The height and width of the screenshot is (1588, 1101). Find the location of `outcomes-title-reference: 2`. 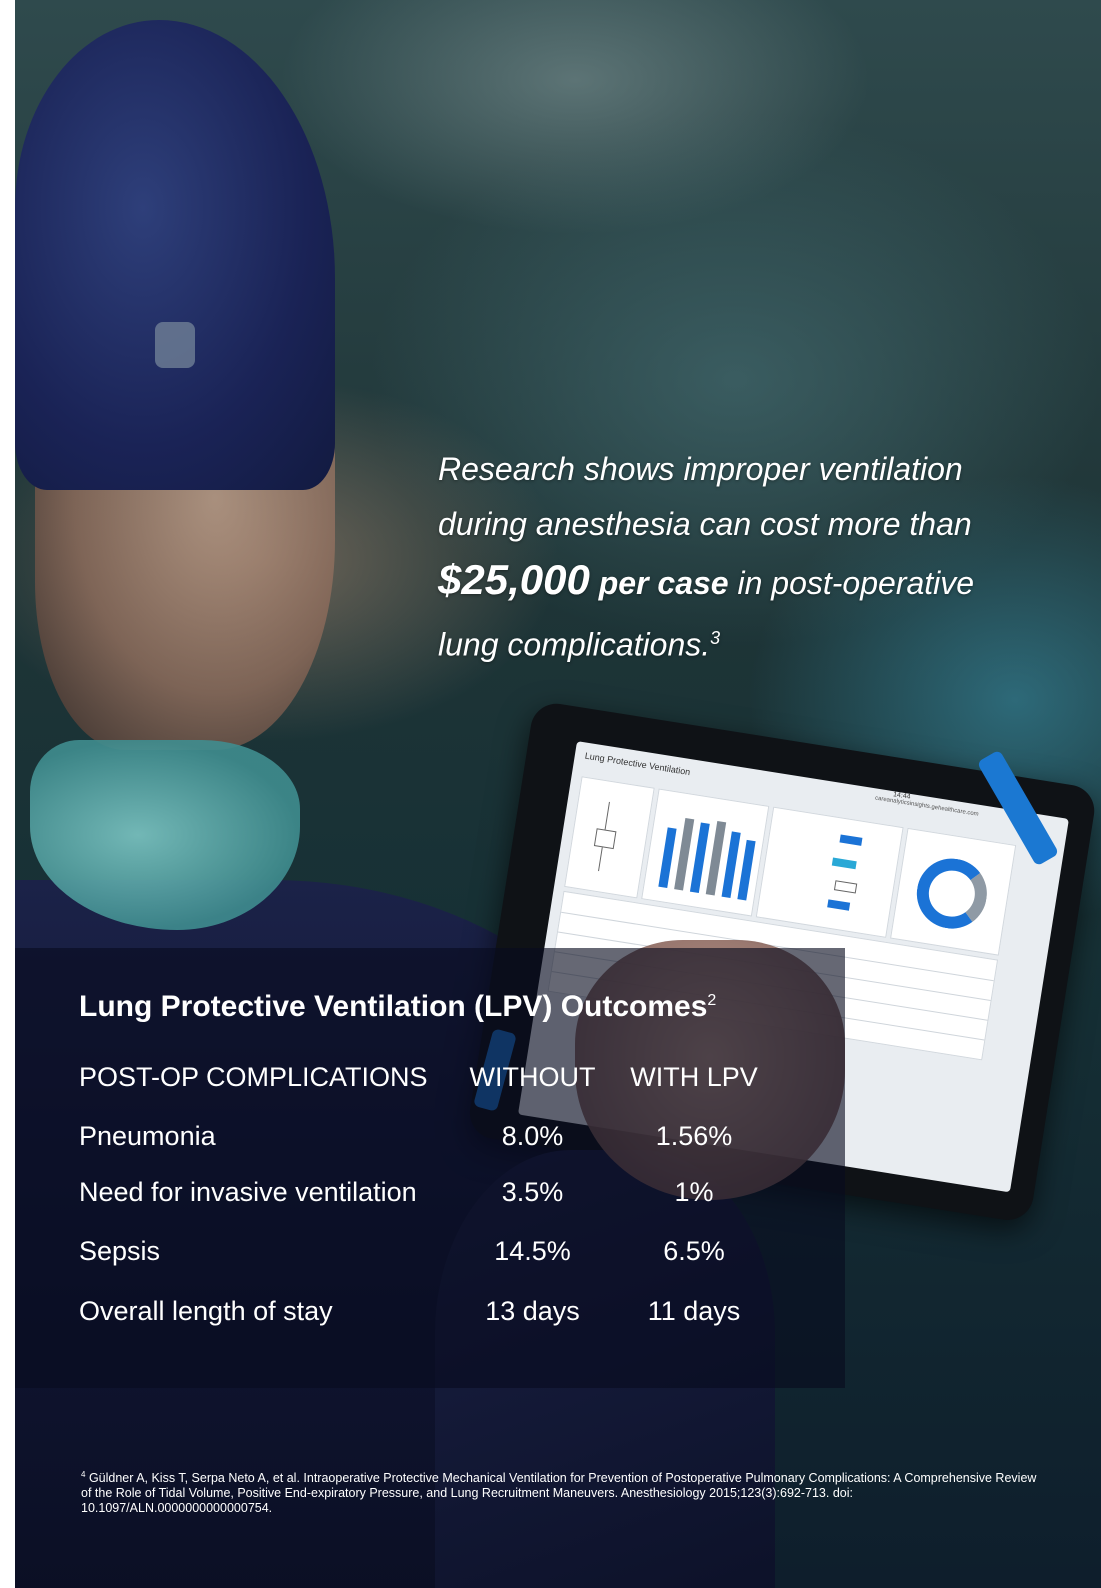

outcomes-title-reference: 2 is located at coordinates (712, 1000).